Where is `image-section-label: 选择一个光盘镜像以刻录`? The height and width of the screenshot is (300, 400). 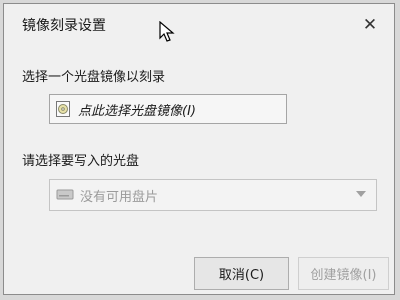 image-section-label: 选择一个光盘镜像以刻录 is located at coordinates (94, 77).